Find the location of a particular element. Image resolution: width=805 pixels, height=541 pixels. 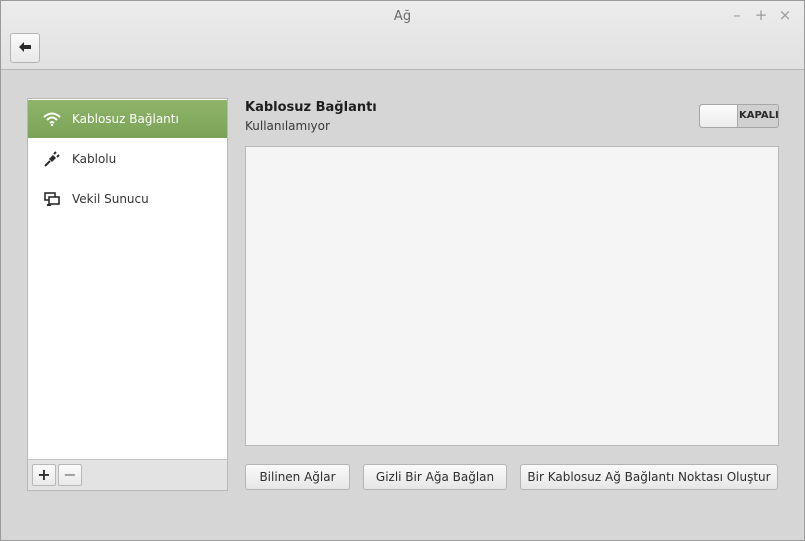

ethernet-plug-icon is located at coordinates (52, 159).